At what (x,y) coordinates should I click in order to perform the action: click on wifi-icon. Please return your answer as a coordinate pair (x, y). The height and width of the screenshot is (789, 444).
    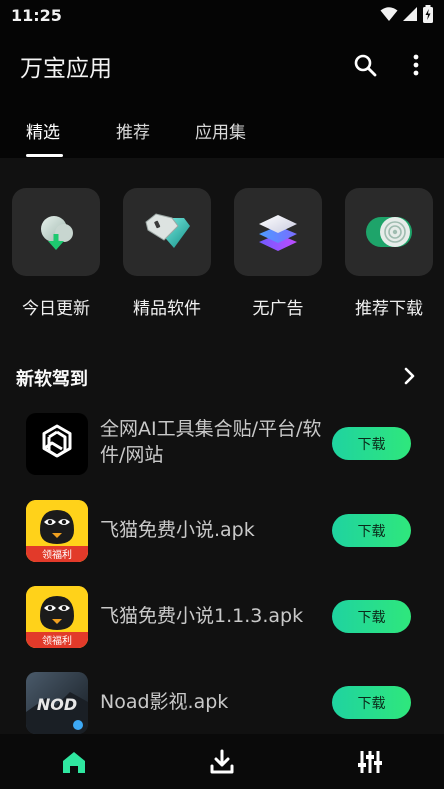
    Looking at the image, I should click on (389, 14).